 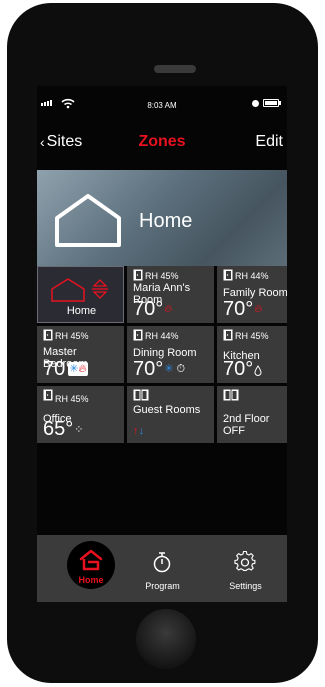 I want to click on status-bar: 8:03 AM, so click(x=162, y=106).